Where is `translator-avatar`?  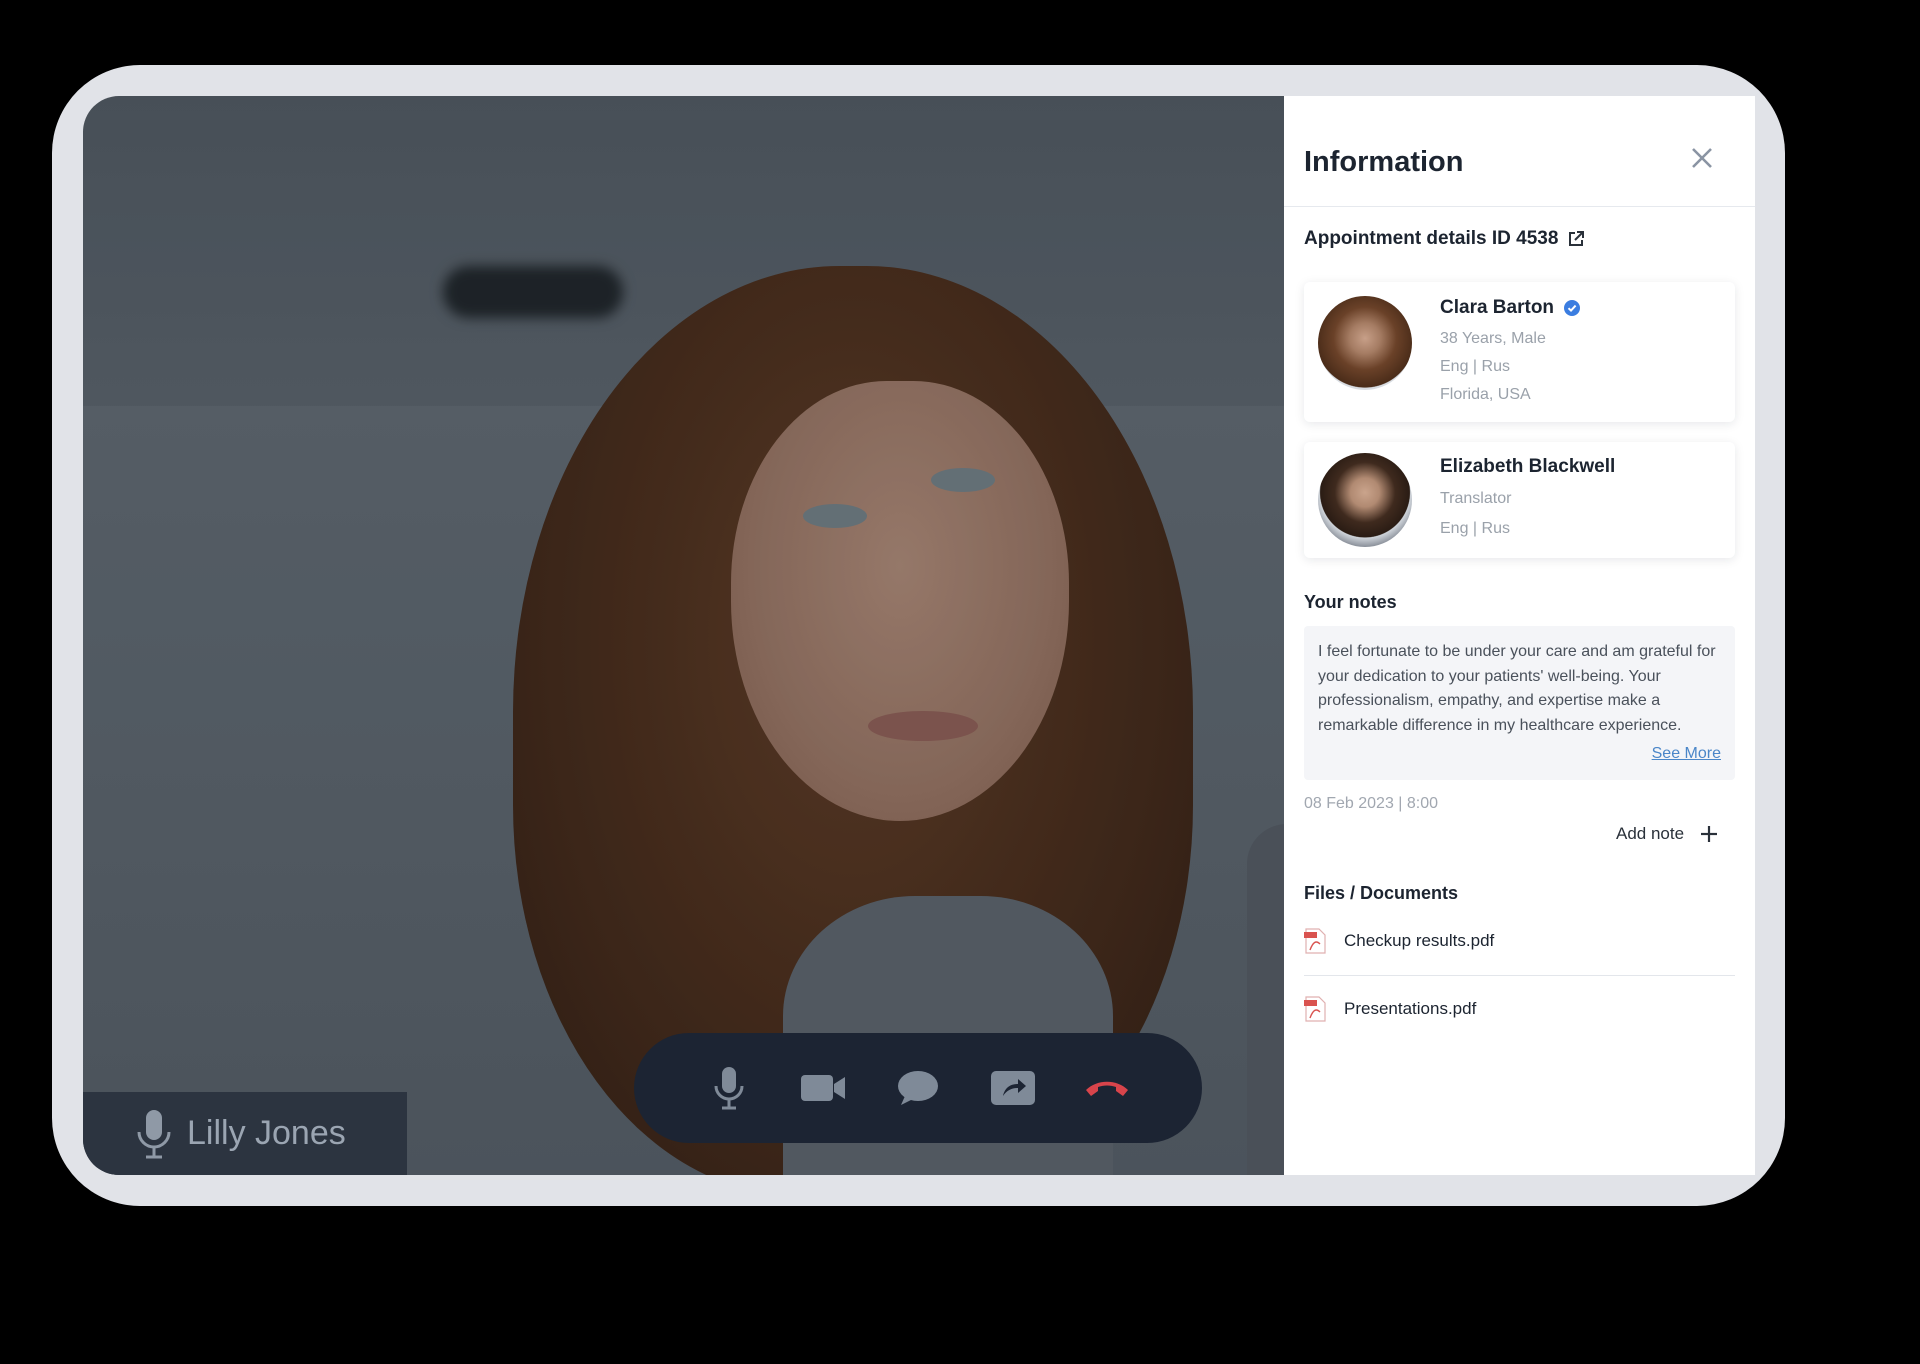 translator-avatar is located at coordinates (1365, 500).